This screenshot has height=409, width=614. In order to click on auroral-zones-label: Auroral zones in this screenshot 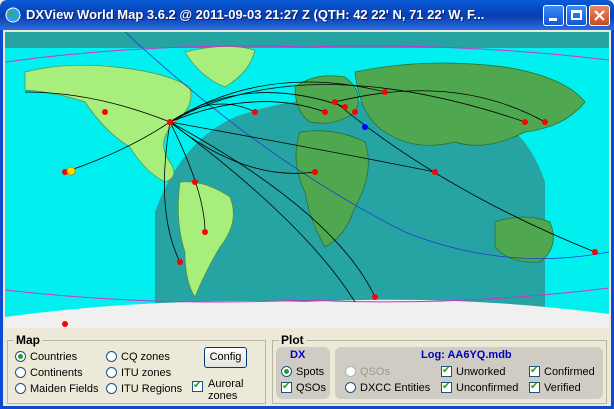, I will do `click(226, 390)`.